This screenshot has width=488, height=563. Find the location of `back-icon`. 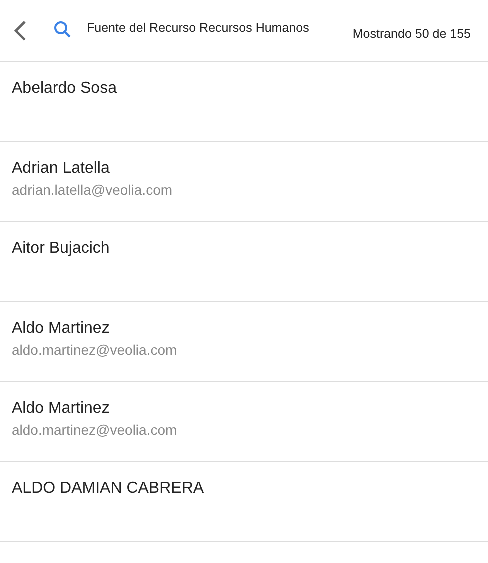

back-icon is located at coordinates (20, 31).